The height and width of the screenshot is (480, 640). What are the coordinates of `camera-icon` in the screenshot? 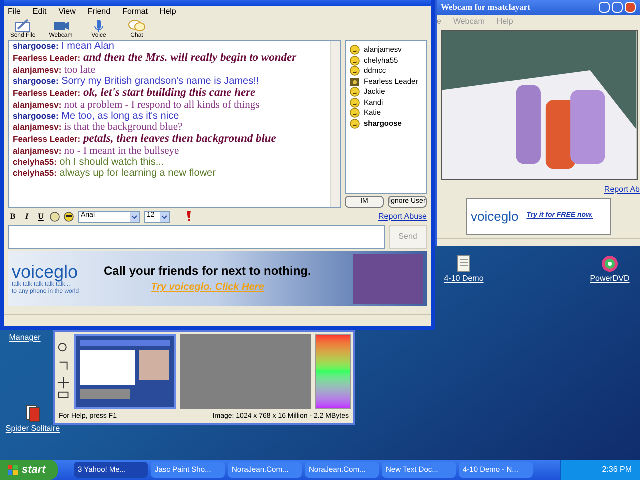 It's located at (61, 26).